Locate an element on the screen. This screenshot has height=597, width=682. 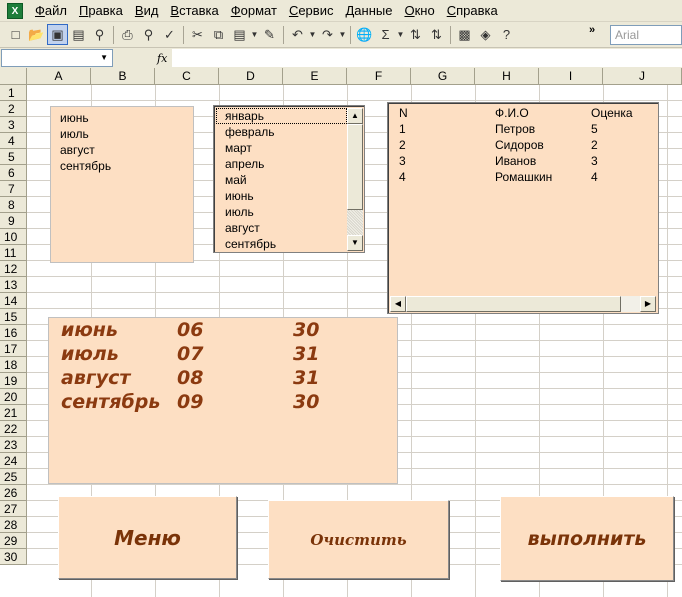
table-row: 1 Петров 5 is located at coordinates (523, 129).